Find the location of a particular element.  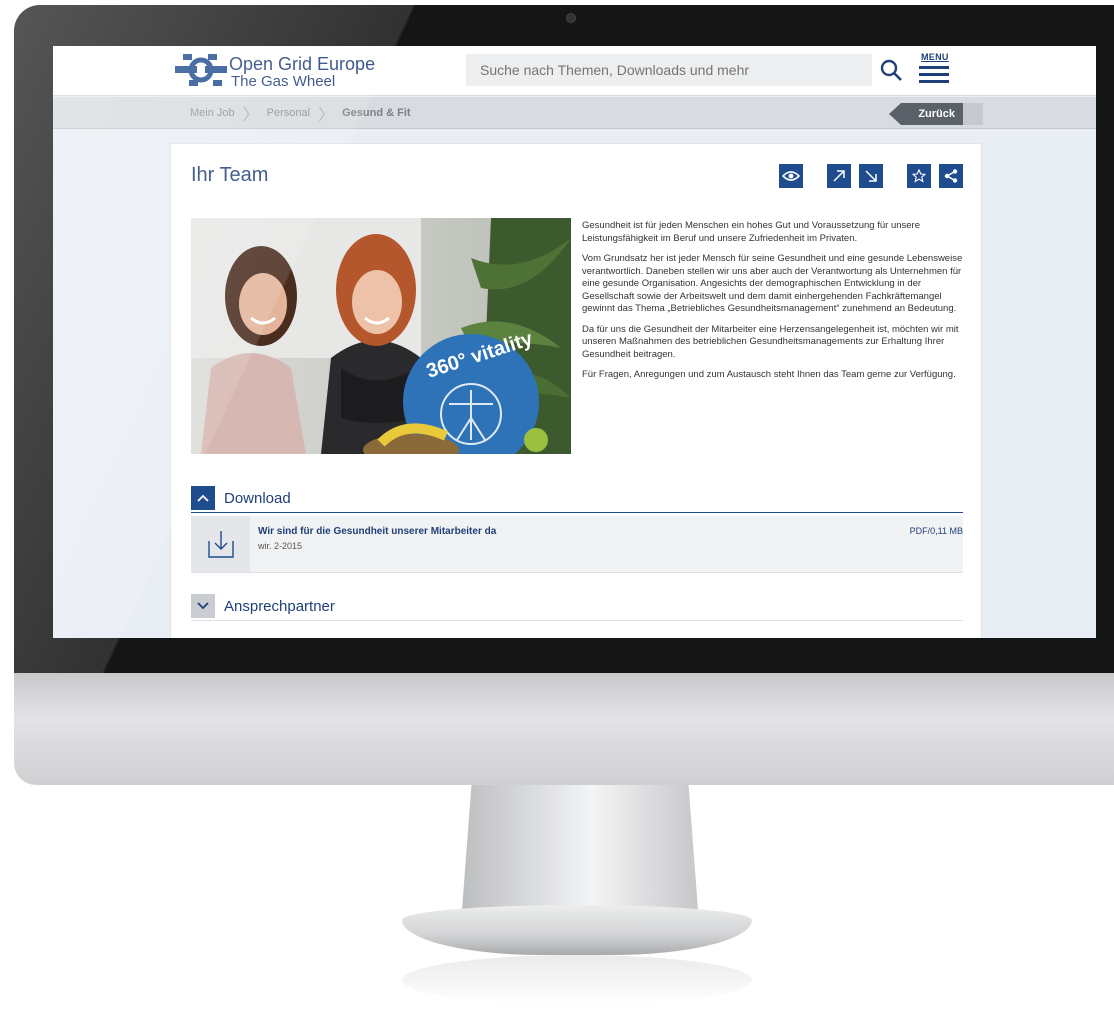

page-title: Ihr Team is located at coordinates (230, 175).